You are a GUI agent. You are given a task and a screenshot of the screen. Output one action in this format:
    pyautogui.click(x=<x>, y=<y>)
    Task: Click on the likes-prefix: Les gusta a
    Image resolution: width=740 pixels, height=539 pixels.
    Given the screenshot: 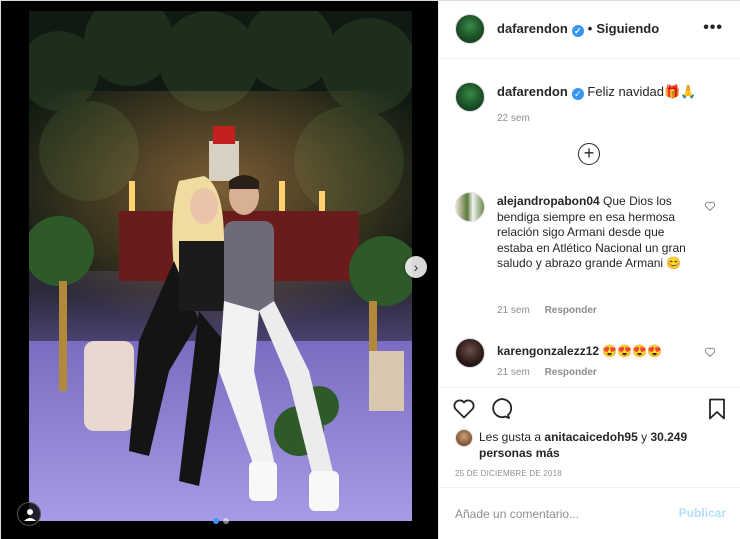 What is the action you would take?
    pyautogui.click(x=512, y=437)
    